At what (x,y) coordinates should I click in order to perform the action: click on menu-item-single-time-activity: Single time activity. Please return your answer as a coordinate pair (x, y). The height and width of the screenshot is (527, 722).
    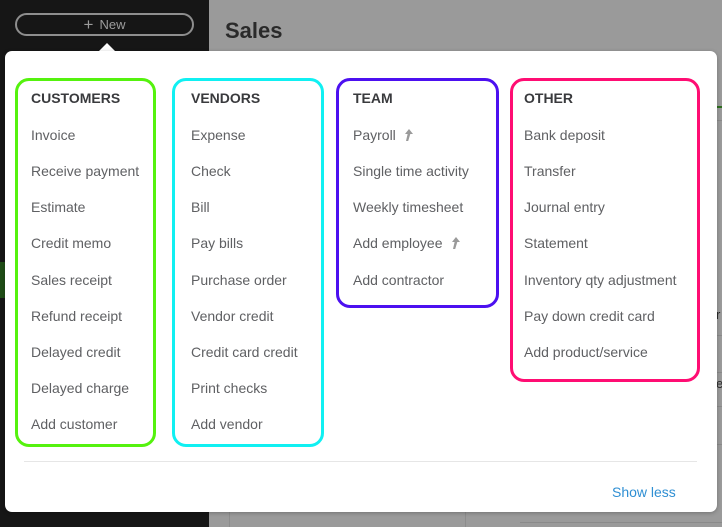
    Looking at the image, I should click on (411, 171).